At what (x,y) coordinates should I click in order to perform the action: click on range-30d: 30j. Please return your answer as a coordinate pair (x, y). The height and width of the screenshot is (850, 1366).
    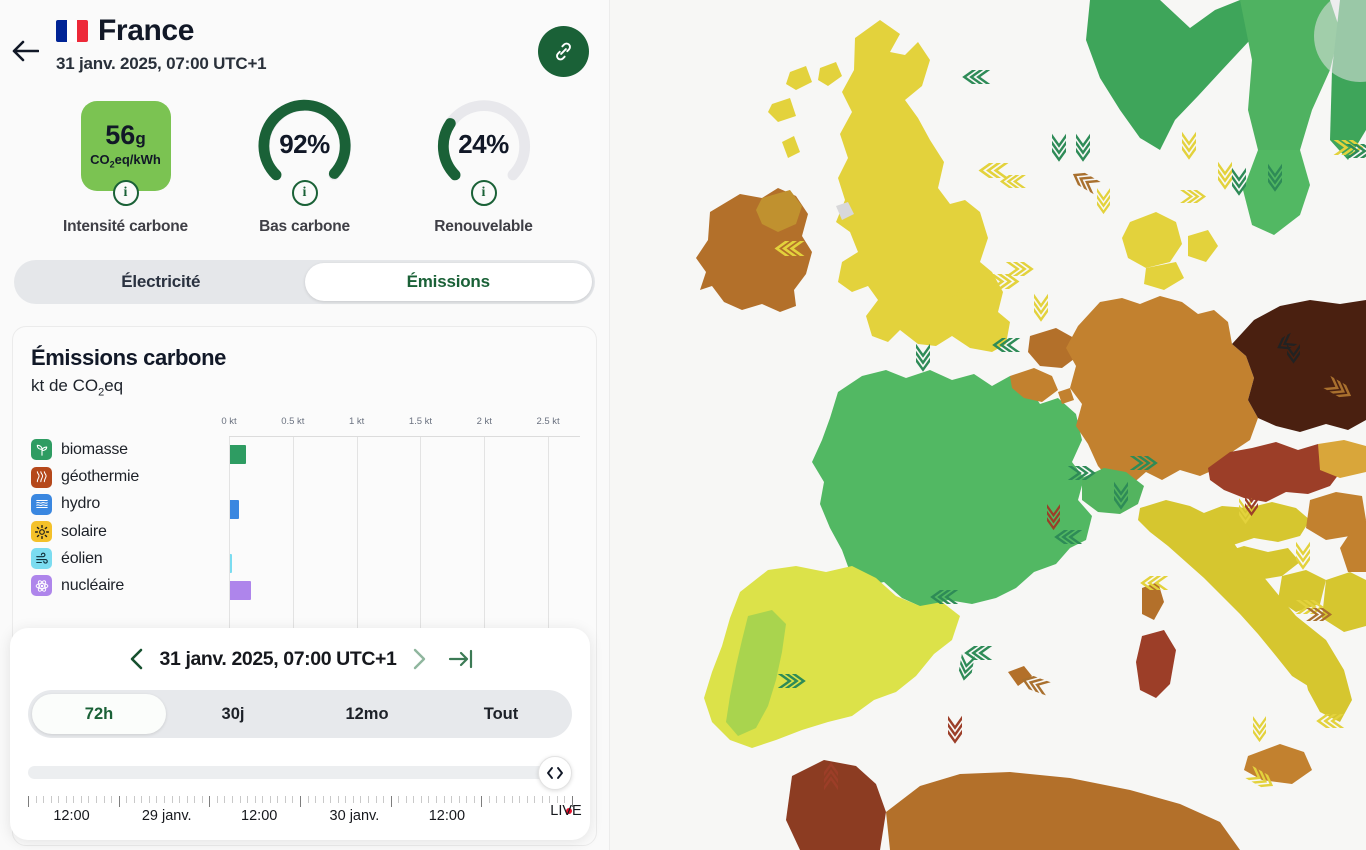
    Looking at the image, I should click on (233, 714).